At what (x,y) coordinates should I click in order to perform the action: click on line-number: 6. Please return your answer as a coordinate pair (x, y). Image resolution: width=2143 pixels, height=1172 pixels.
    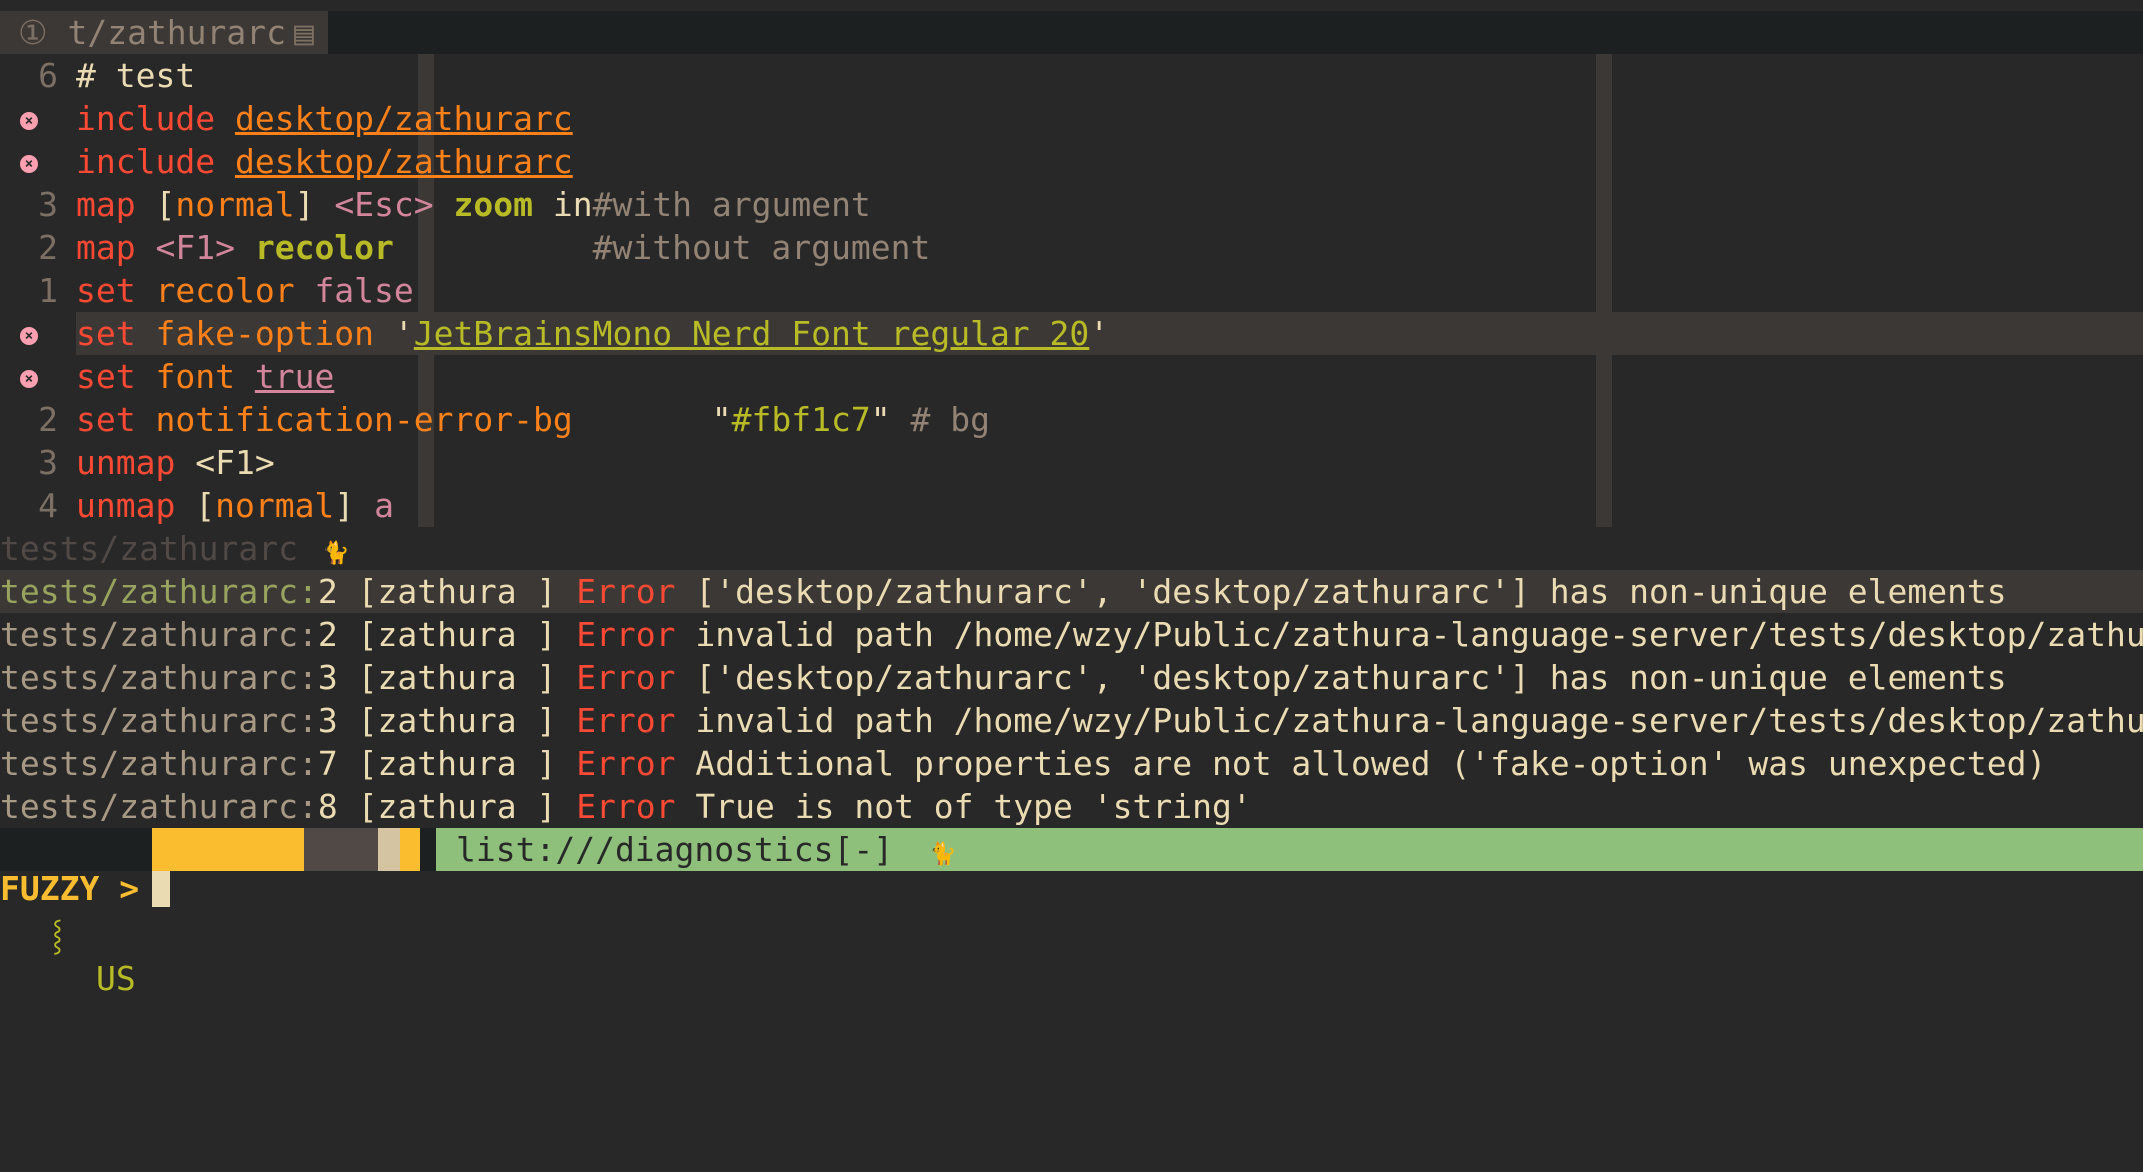
    Looking at the image, I should click on (48, 75).